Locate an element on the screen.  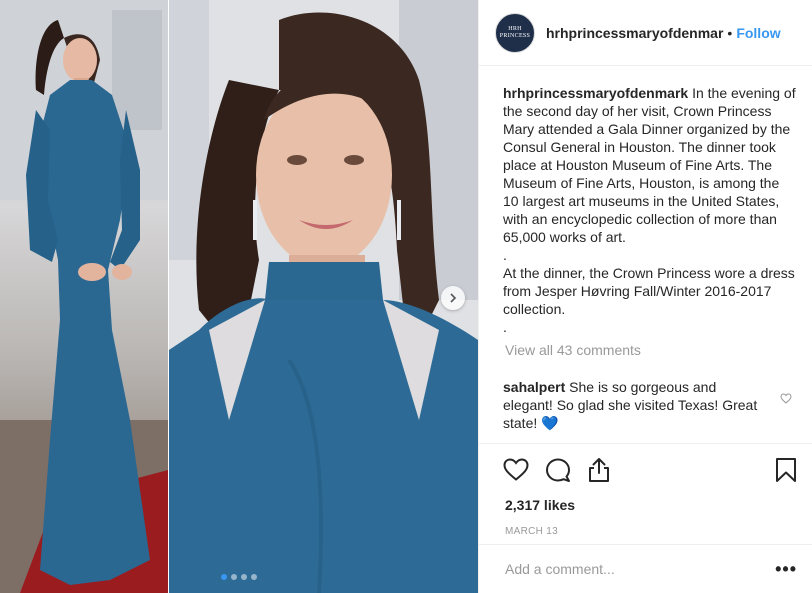
action-buttons is located at coordinates (645, 470).